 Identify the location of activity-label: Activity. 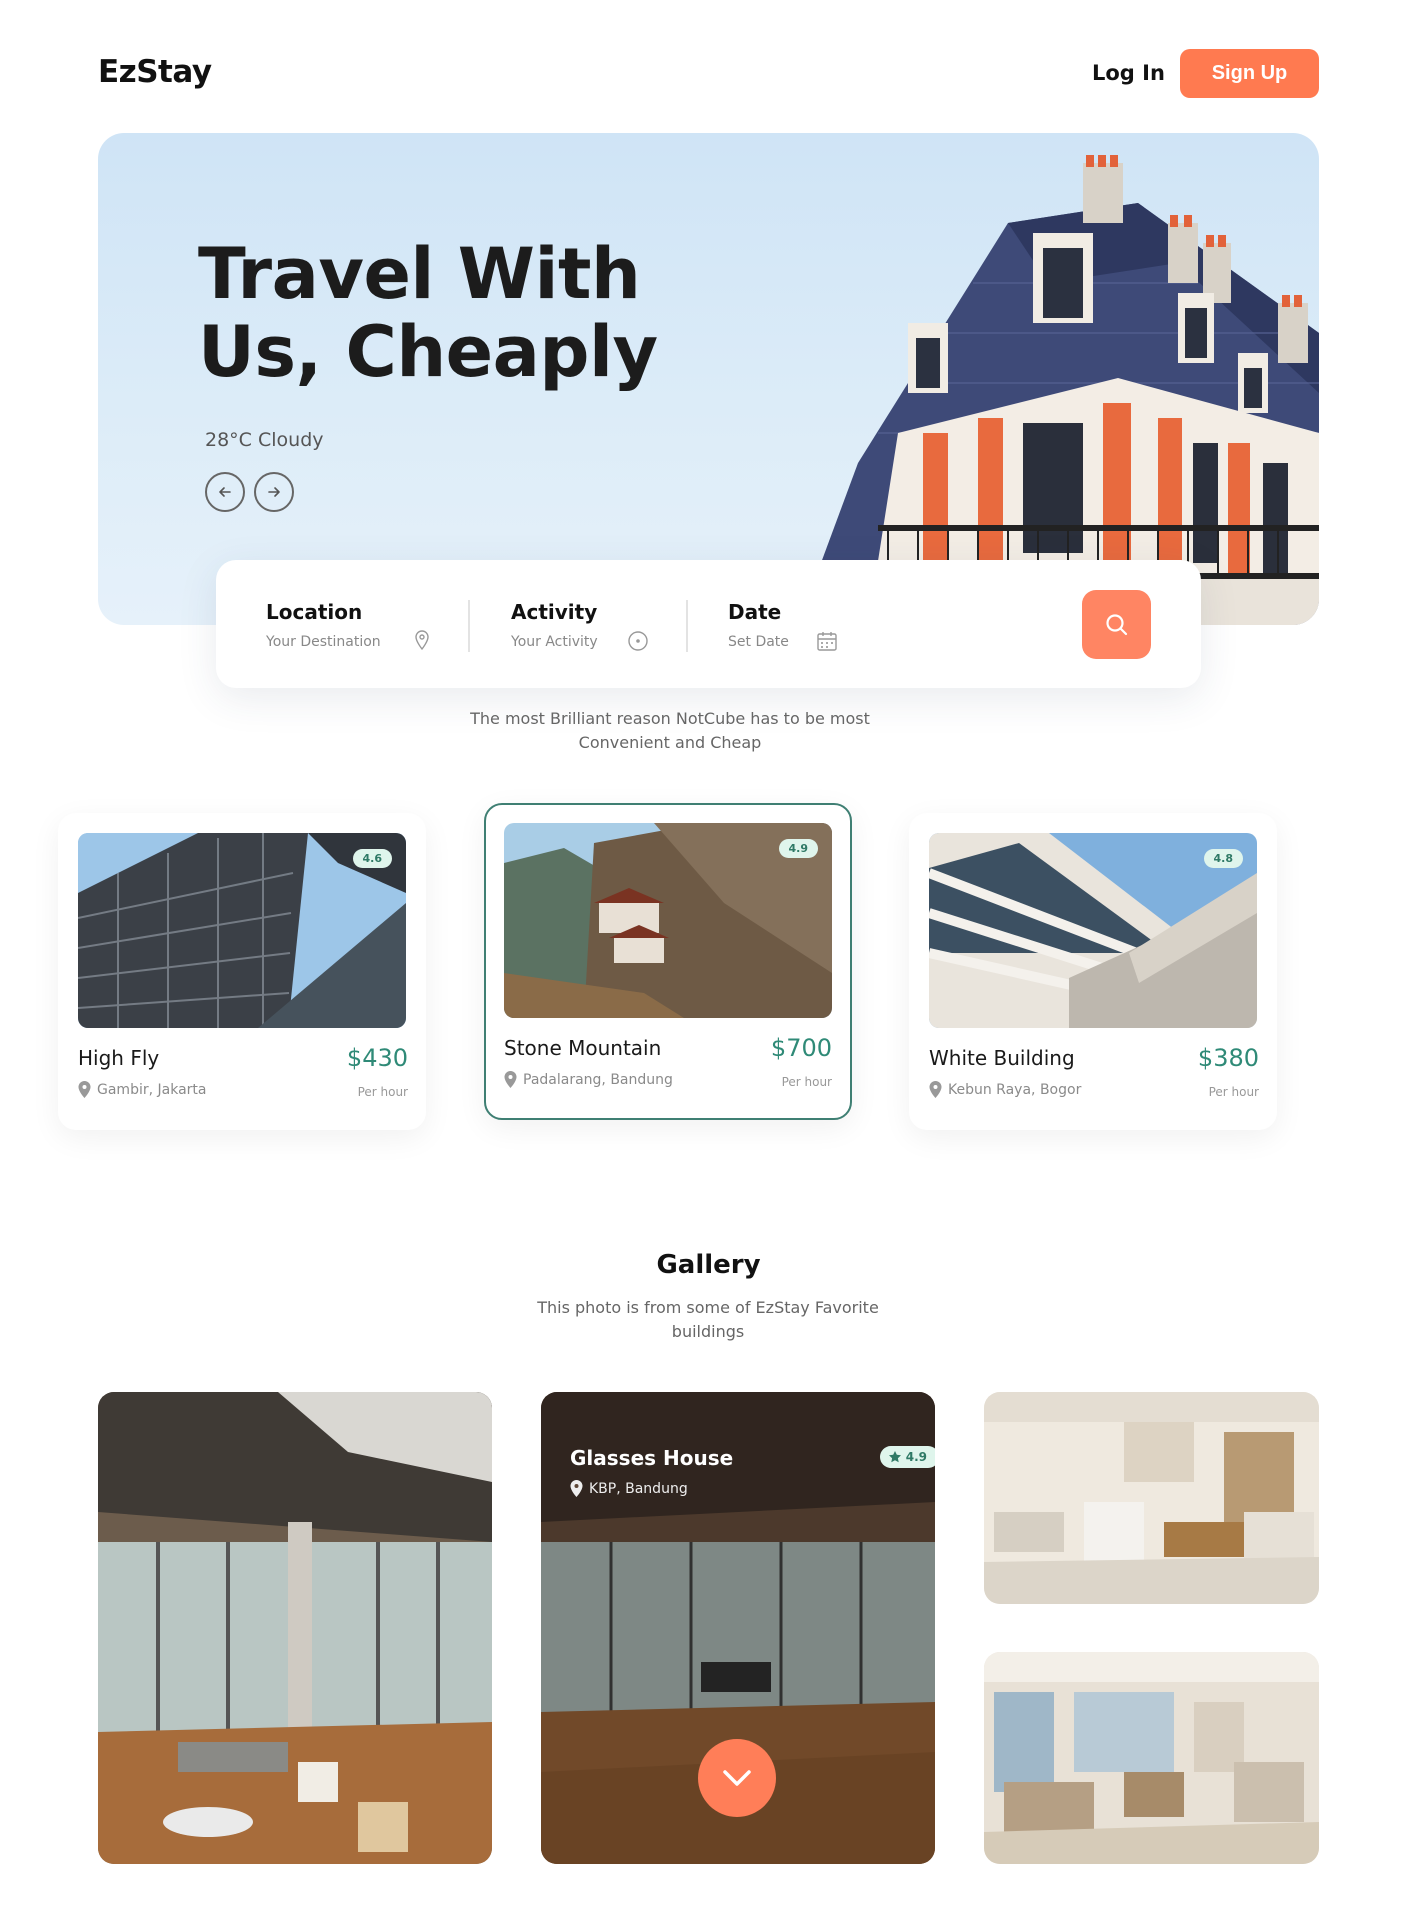
(554, 612).